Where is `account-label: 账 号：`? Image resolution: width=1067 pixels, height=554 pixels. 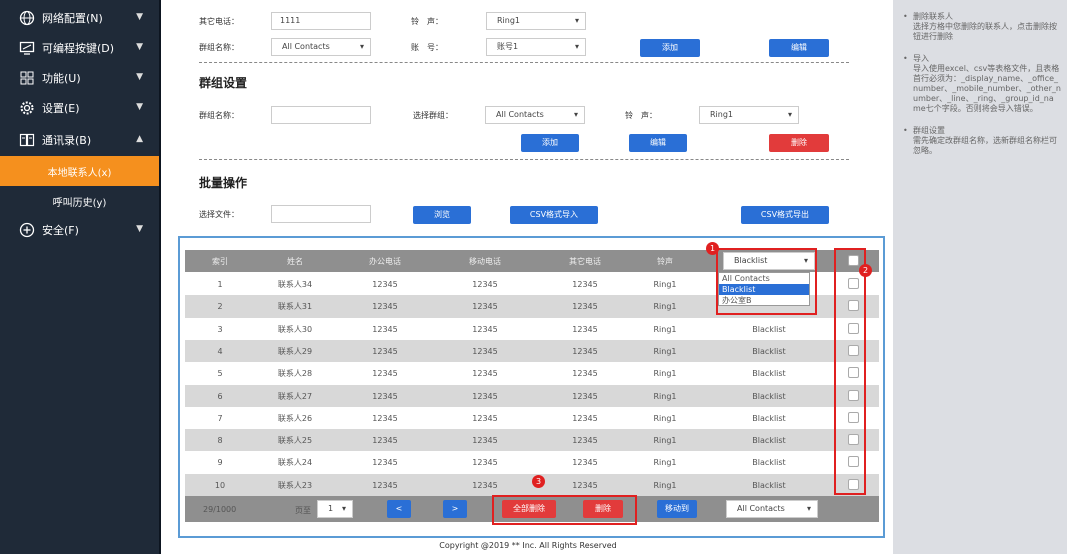
account-label: 账 号： is located at coordinates (427, 47).